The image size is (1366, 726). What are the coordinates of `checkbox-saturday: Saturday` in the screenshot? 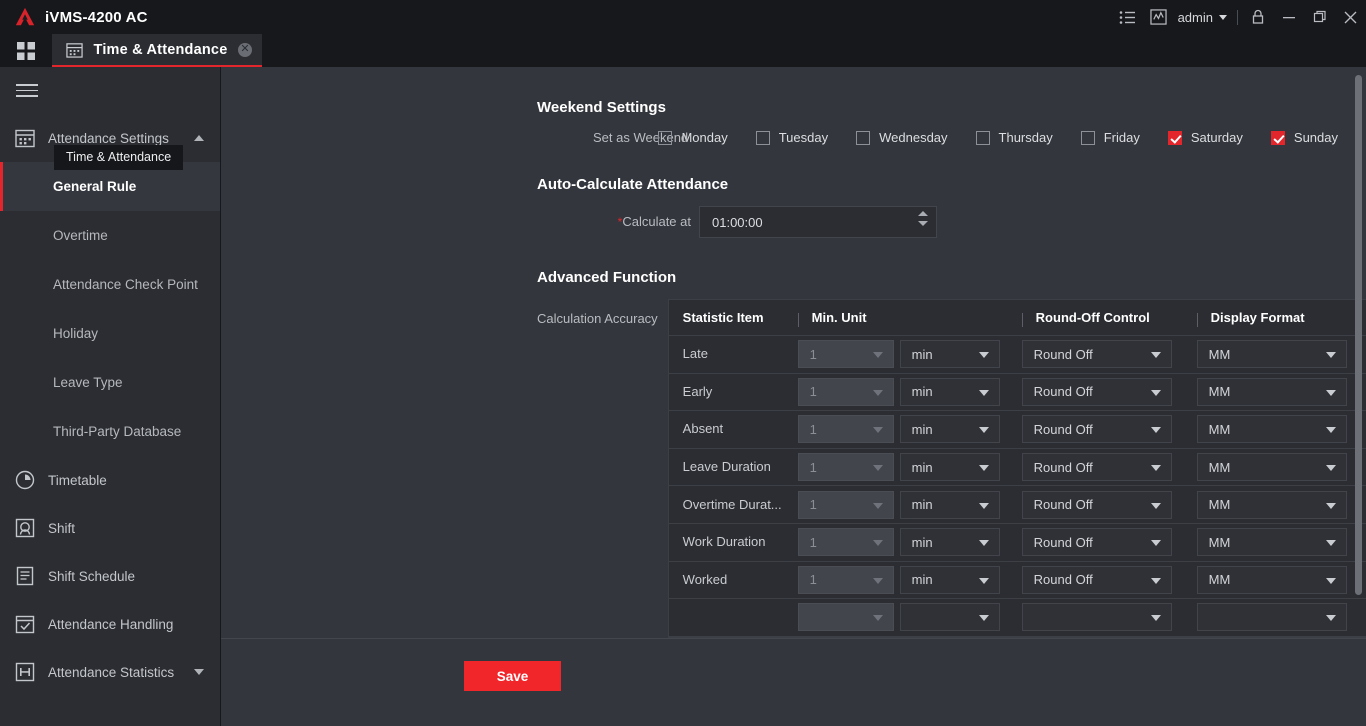 It's located at (1205, 137).